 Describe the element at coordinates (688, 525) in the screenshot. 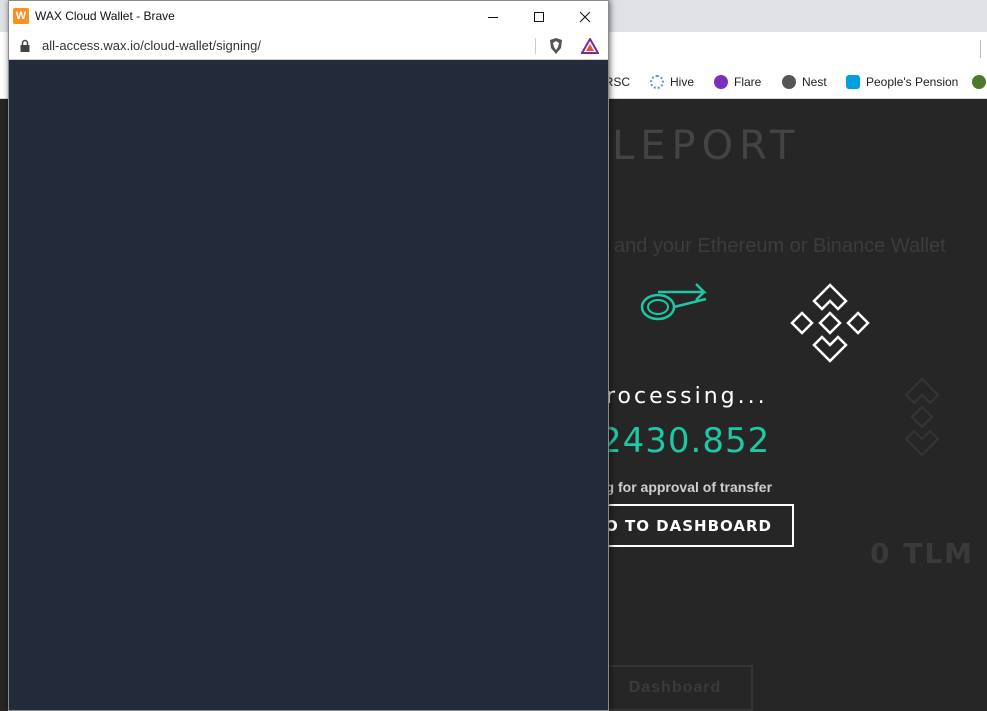

I see `back-to-dashboard-label: O TO DASHBOARD` at that location.